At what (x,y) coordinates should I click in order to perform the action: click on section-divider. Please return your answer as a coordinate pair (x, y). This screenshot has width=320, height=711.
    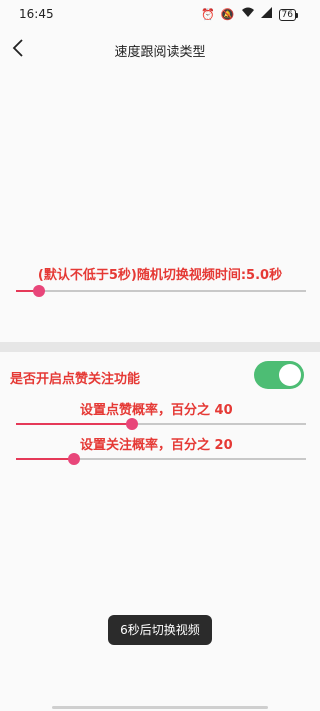
    Looking at the image, I should click on (160, 347).